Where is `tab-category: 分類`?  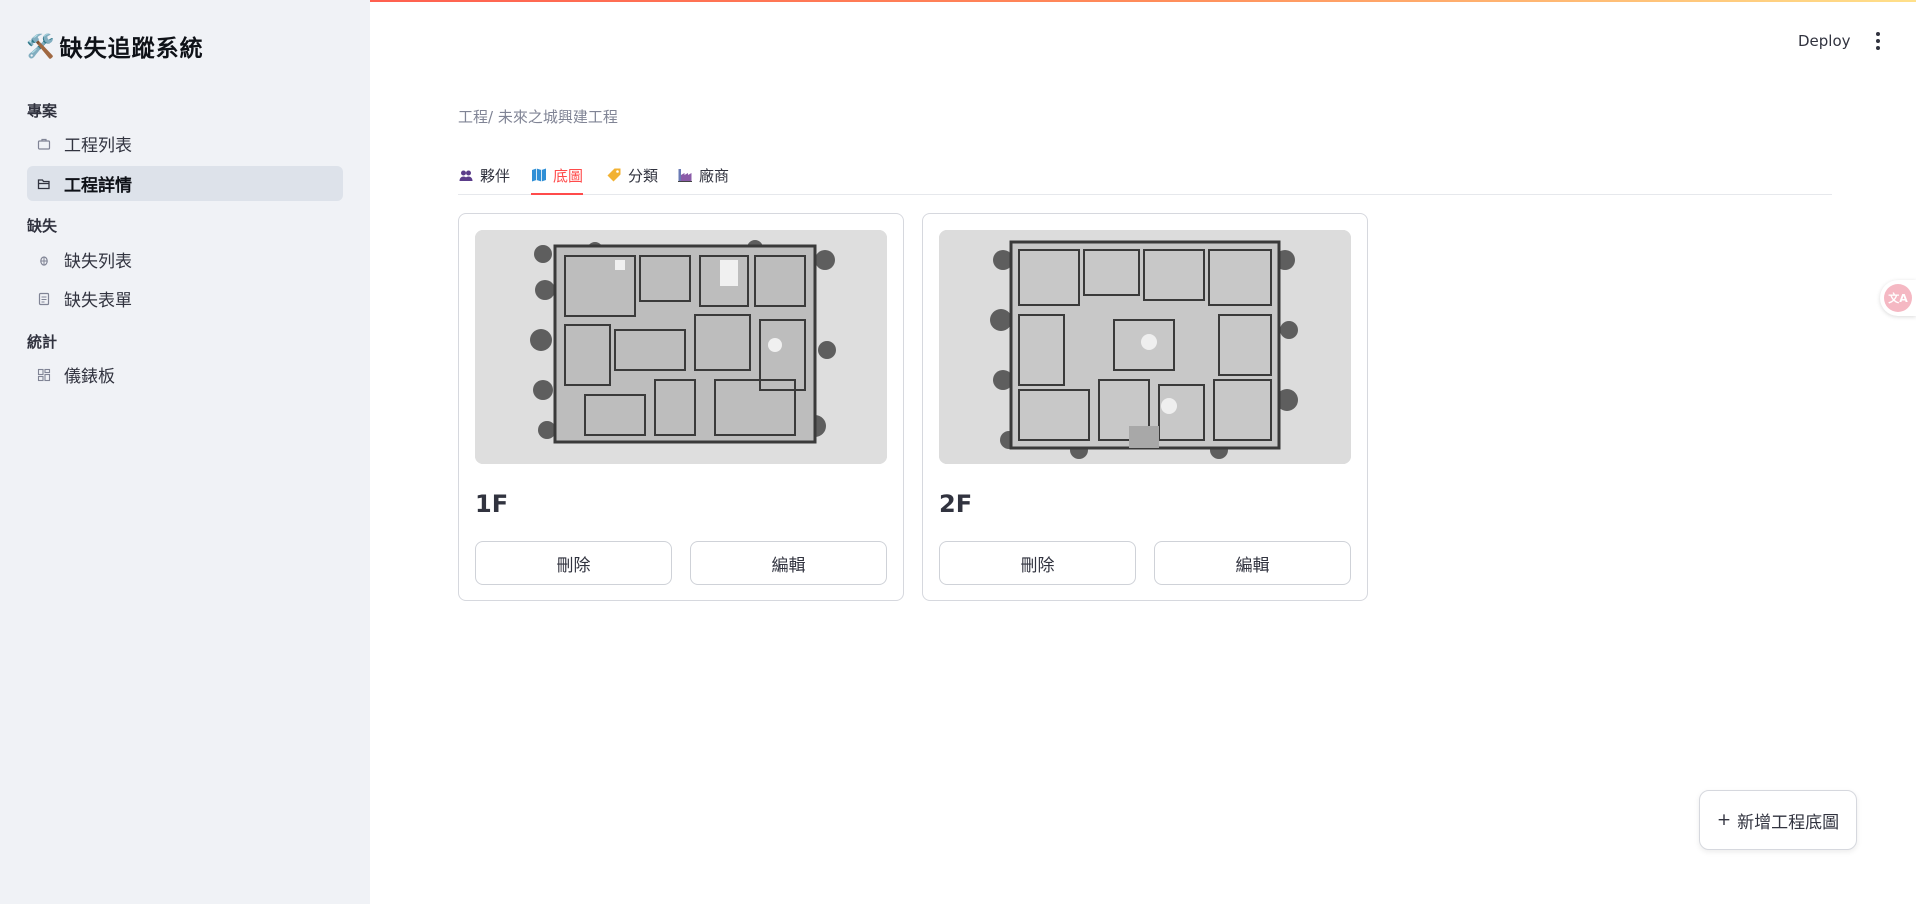 tab-category: 分類 is located at coordinates (632, 175).